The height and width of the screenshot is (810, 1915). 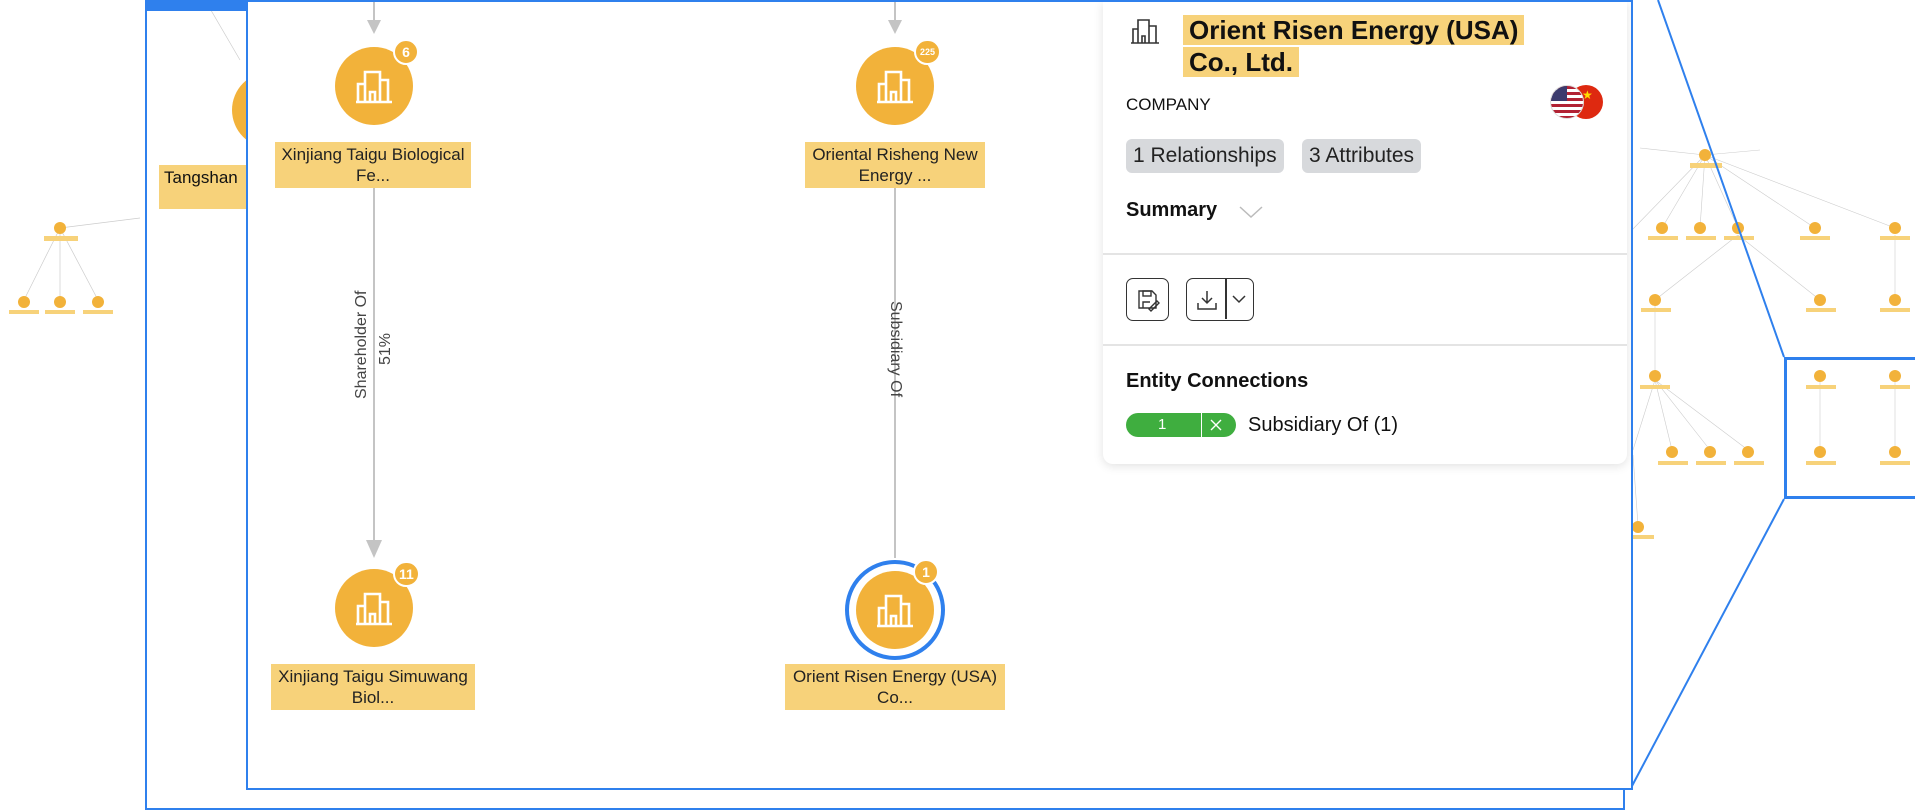 I want to click on node-count-badge: 6, so click(x=406, y=52).